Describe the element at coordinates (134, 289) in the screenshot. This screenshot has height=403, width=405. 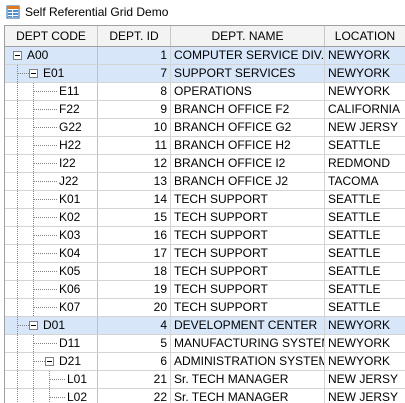
I see `cell-dept-id: 19` at that location.